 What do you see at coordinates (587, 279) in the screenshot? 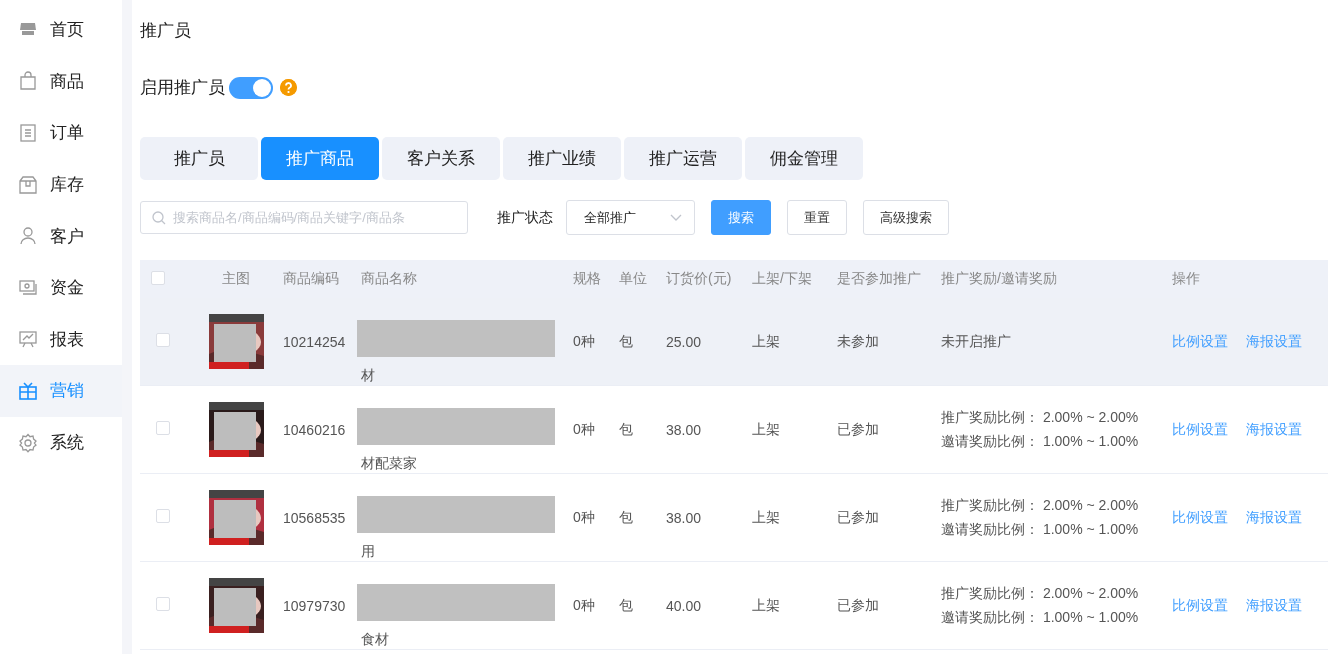
I see `column-header: 规格` at bounding box center [587, 279].